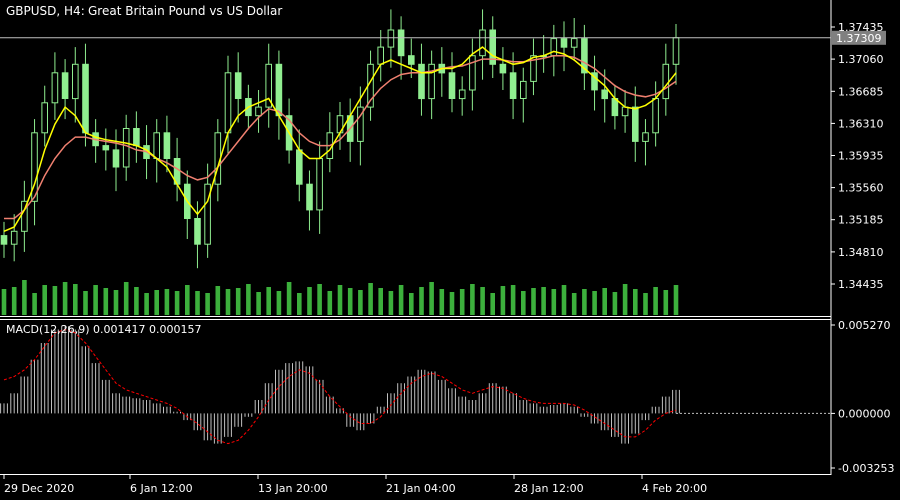 This screenshot has width=900, height=500. What do you see at coordinates (185, 11) in the screenshot?
I see `chart-header-description: Great Britain Pound vs US Dollar` at bounding box center [185, 11].